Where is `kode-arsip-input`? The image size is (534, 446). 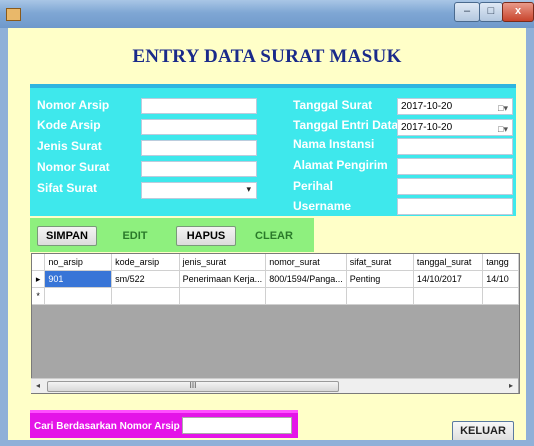 kode-arsip-input is located at coordinates (199, 127).